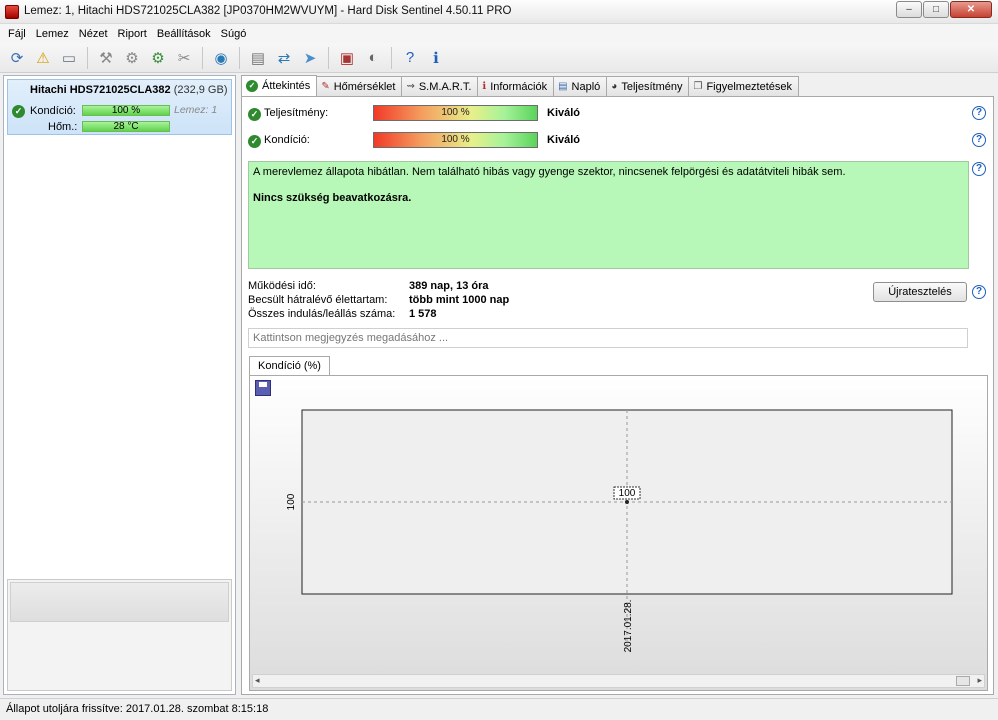 The height and width of the screenshot is (720, 998). What do you see at coordinates (614, 86) in the screenshot?
I see `performance-icon: ◕` at bounding box center [614, 86].